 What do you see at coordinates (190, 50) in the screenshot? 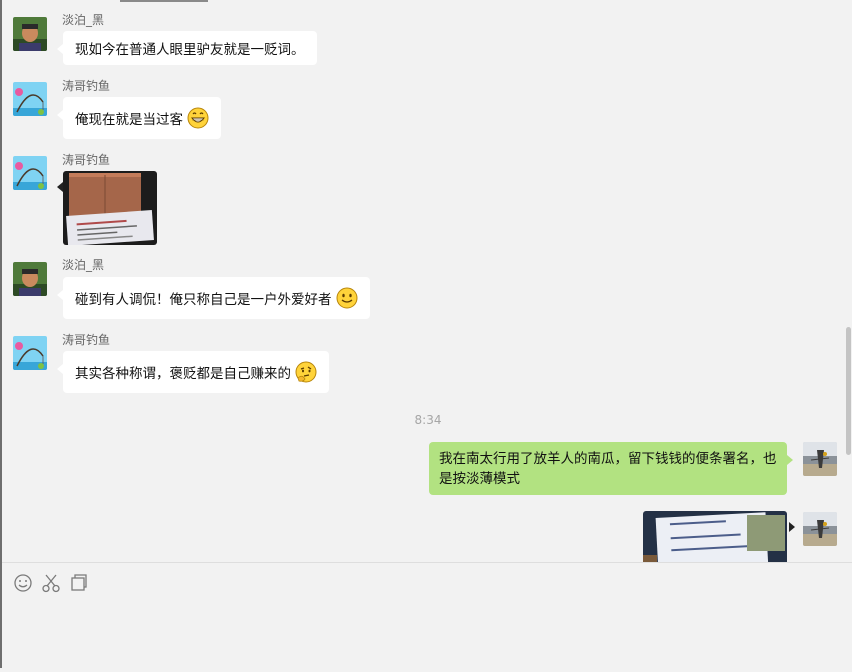
I see `message-text: 现如今在普通人眼里驴友就是一贬词。` at bounding box center [190, 50].